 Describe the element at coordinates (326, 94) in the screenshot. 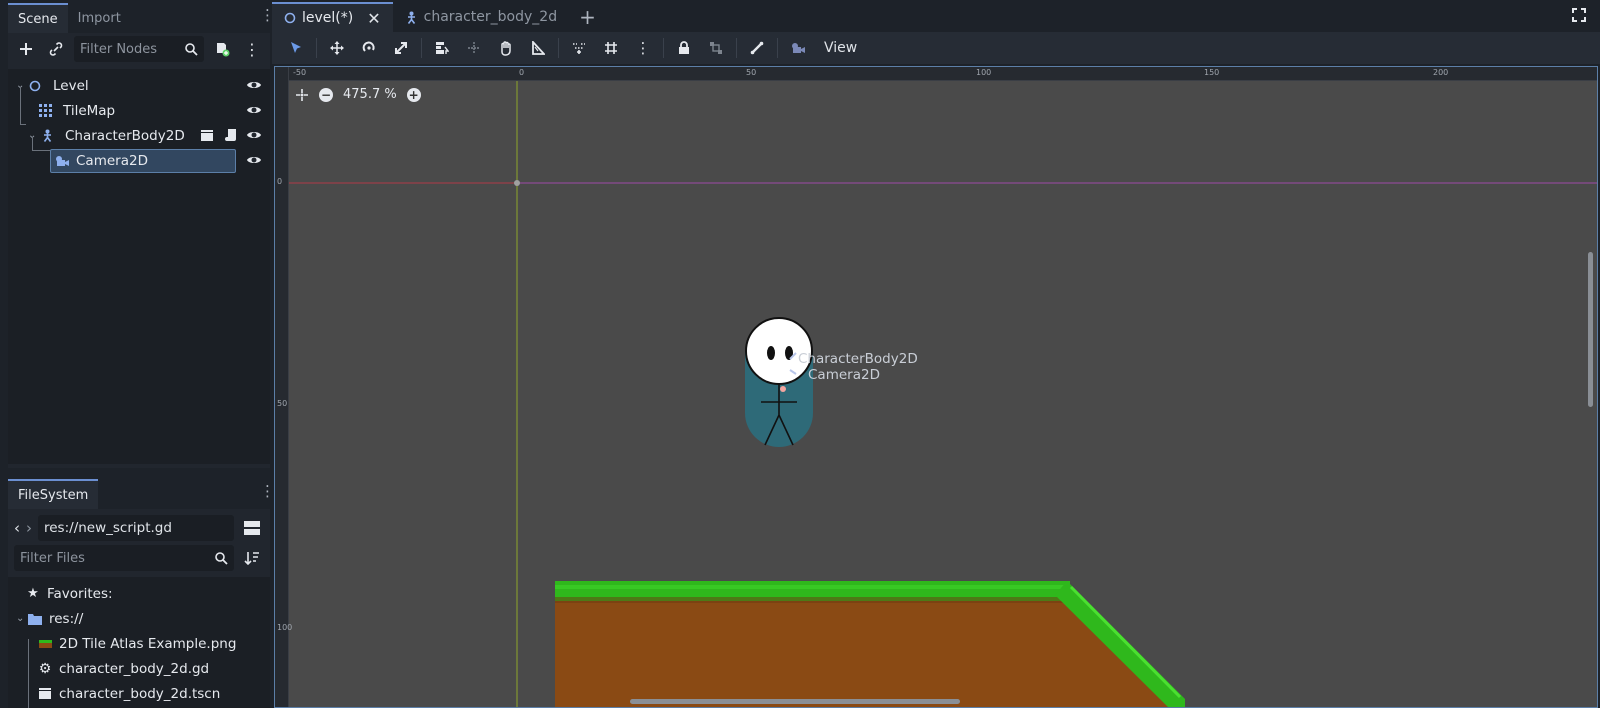

I see `zoom-out-icon: −` at that location.